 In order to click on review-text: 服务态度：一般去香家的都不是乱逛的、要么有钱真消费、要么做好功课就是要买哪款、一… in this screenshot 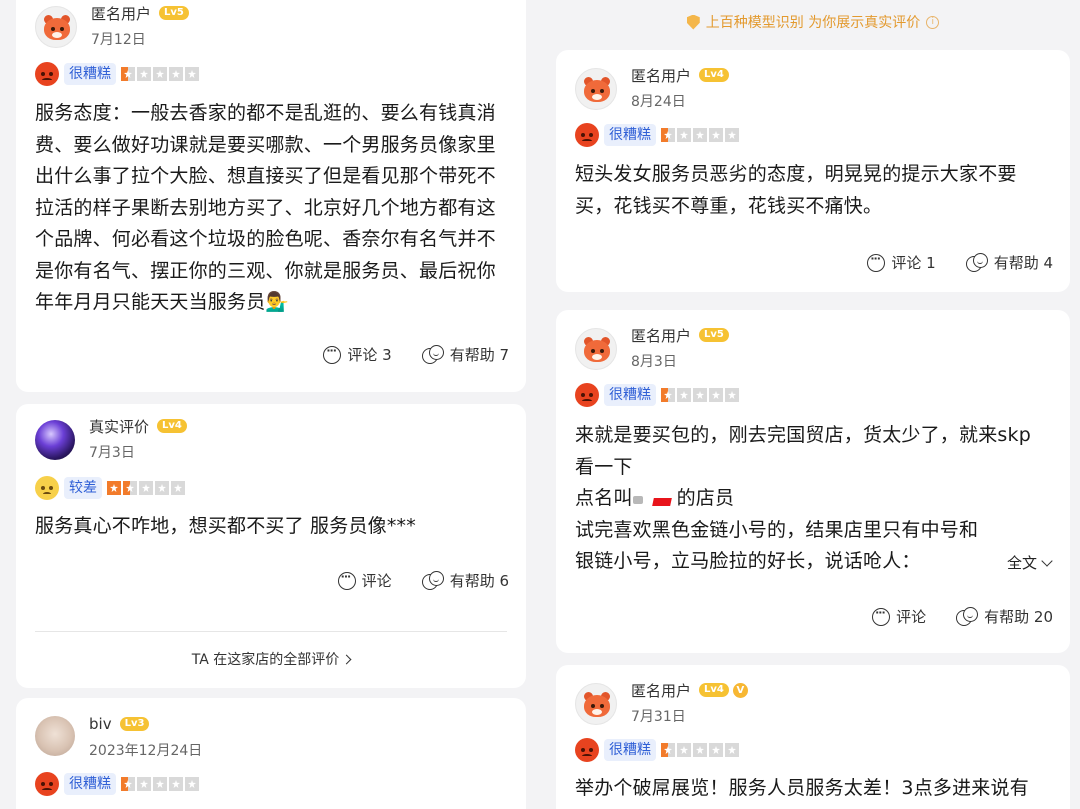, I will do `click(272, 208)`.